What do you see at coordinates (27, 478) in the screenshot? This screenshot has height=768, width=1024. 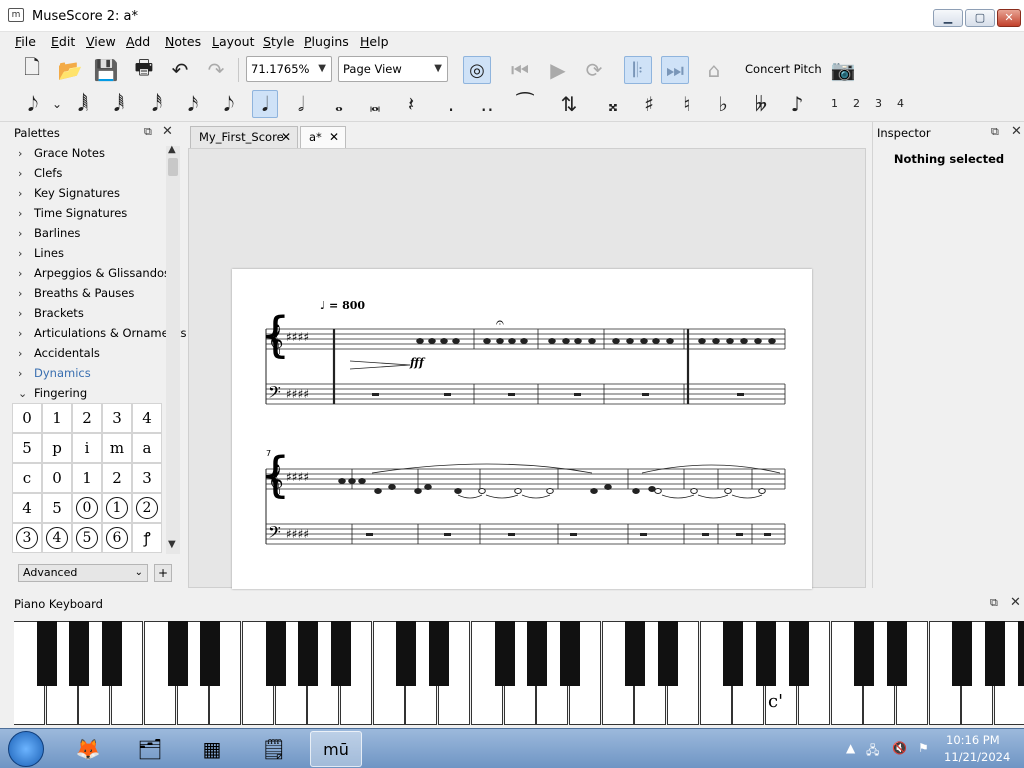 I see `fingering-cell: c` at bounding box center [27, 478].